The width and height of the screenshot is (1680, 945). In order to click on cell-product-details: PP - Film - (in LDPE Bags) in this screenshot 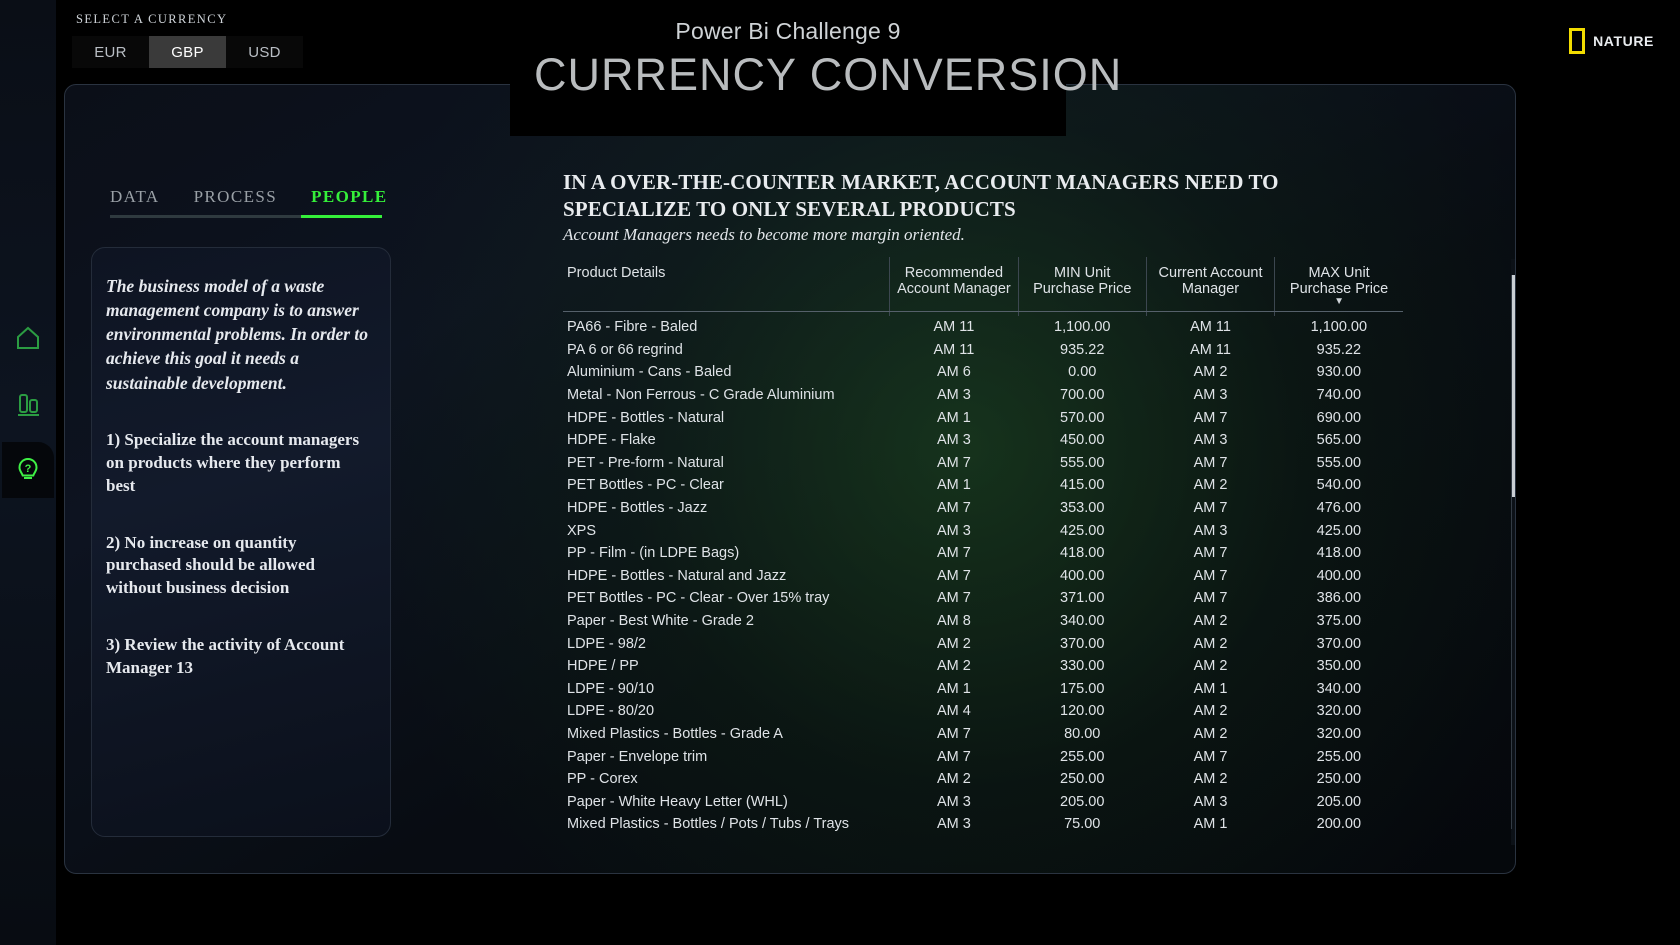, I will do `click(653, 553)`.